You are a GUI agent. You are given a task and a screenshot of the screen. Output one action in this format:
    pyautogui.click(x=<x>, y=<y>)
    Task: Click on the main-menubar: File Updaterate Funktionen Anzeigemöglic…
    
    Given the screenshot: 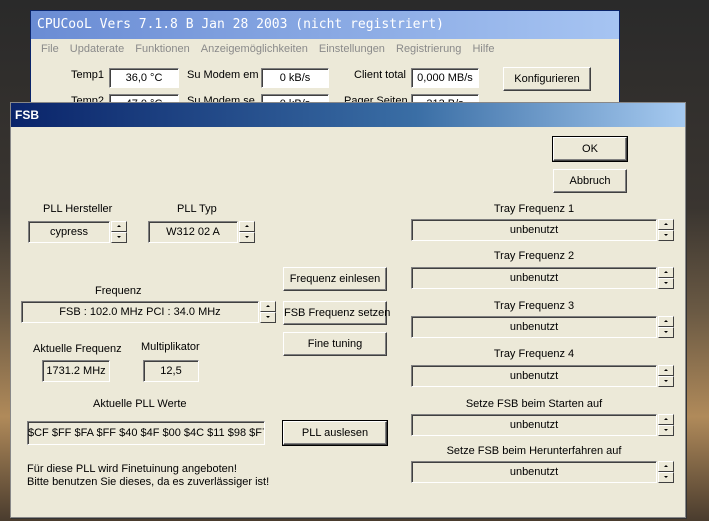 What is the action you would take?
    pyautogui.click(x=325, y=49)
    